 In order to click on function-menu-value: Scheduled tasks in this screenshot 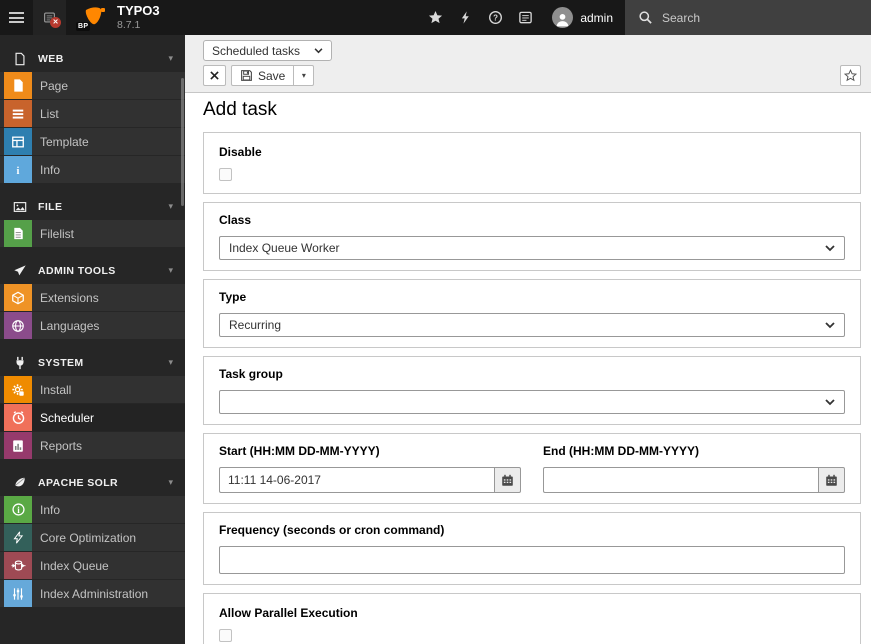, I will do `click(256, 50)`.